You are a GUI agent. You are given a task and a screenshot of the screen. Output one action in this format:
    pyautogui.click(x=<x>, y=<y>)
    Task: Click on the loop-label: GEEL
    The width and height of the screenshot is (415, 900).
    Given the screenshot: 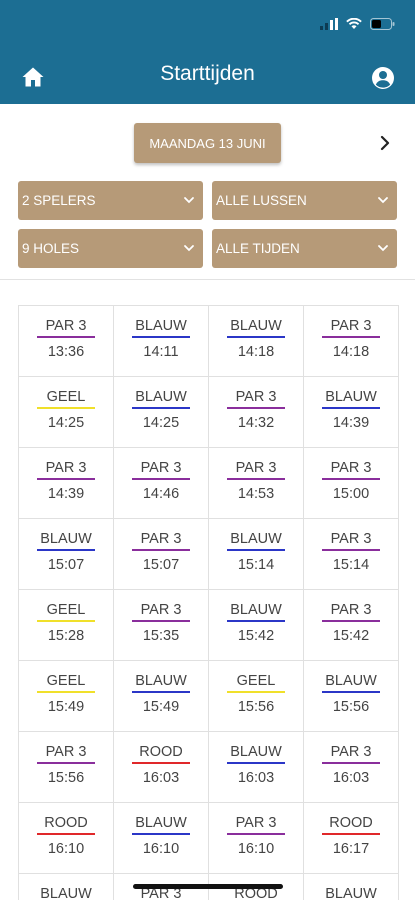 What is the action you would take?
    pyautogui.click(x=66, y=397)
    